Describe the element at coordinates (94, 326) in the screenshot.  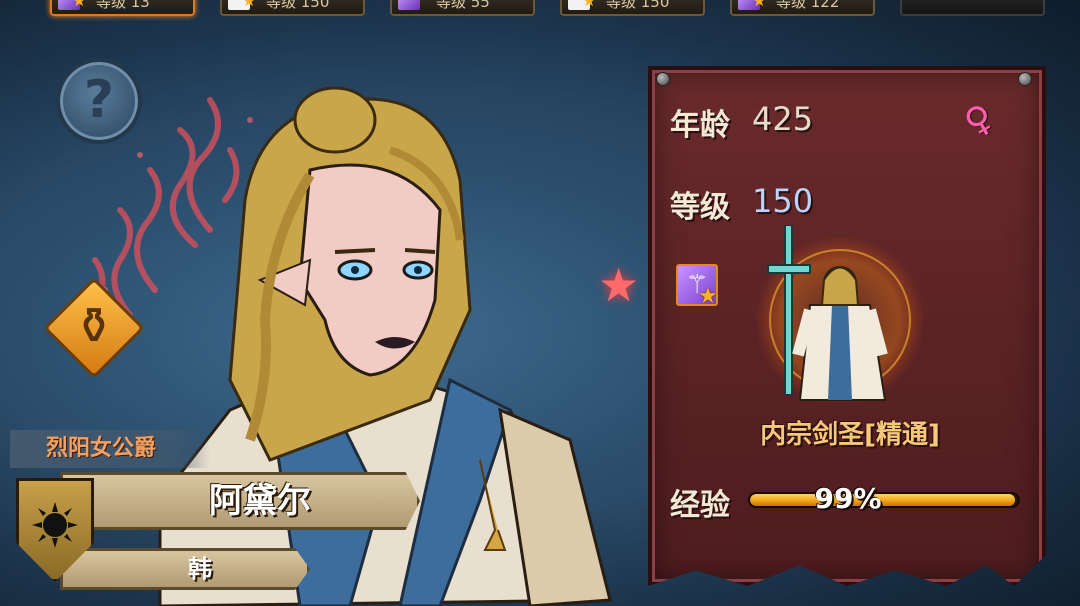
I see `potion-glyph: ⚱` at that location.